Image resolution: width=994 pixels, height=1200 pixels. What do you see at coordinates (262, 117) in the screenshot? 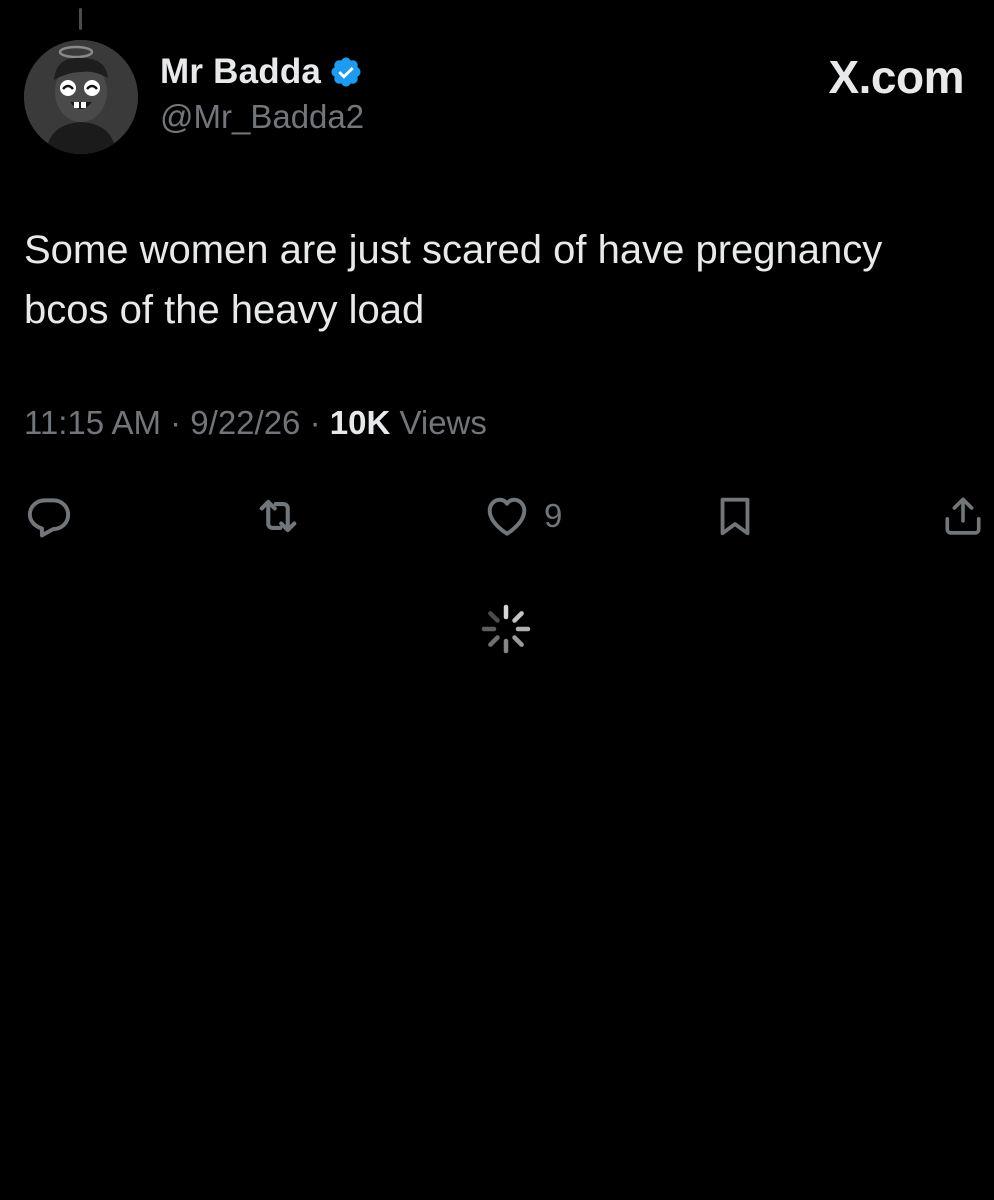
I see `author-handle: @Mr_Badda2` at bounding box center [262, 117].